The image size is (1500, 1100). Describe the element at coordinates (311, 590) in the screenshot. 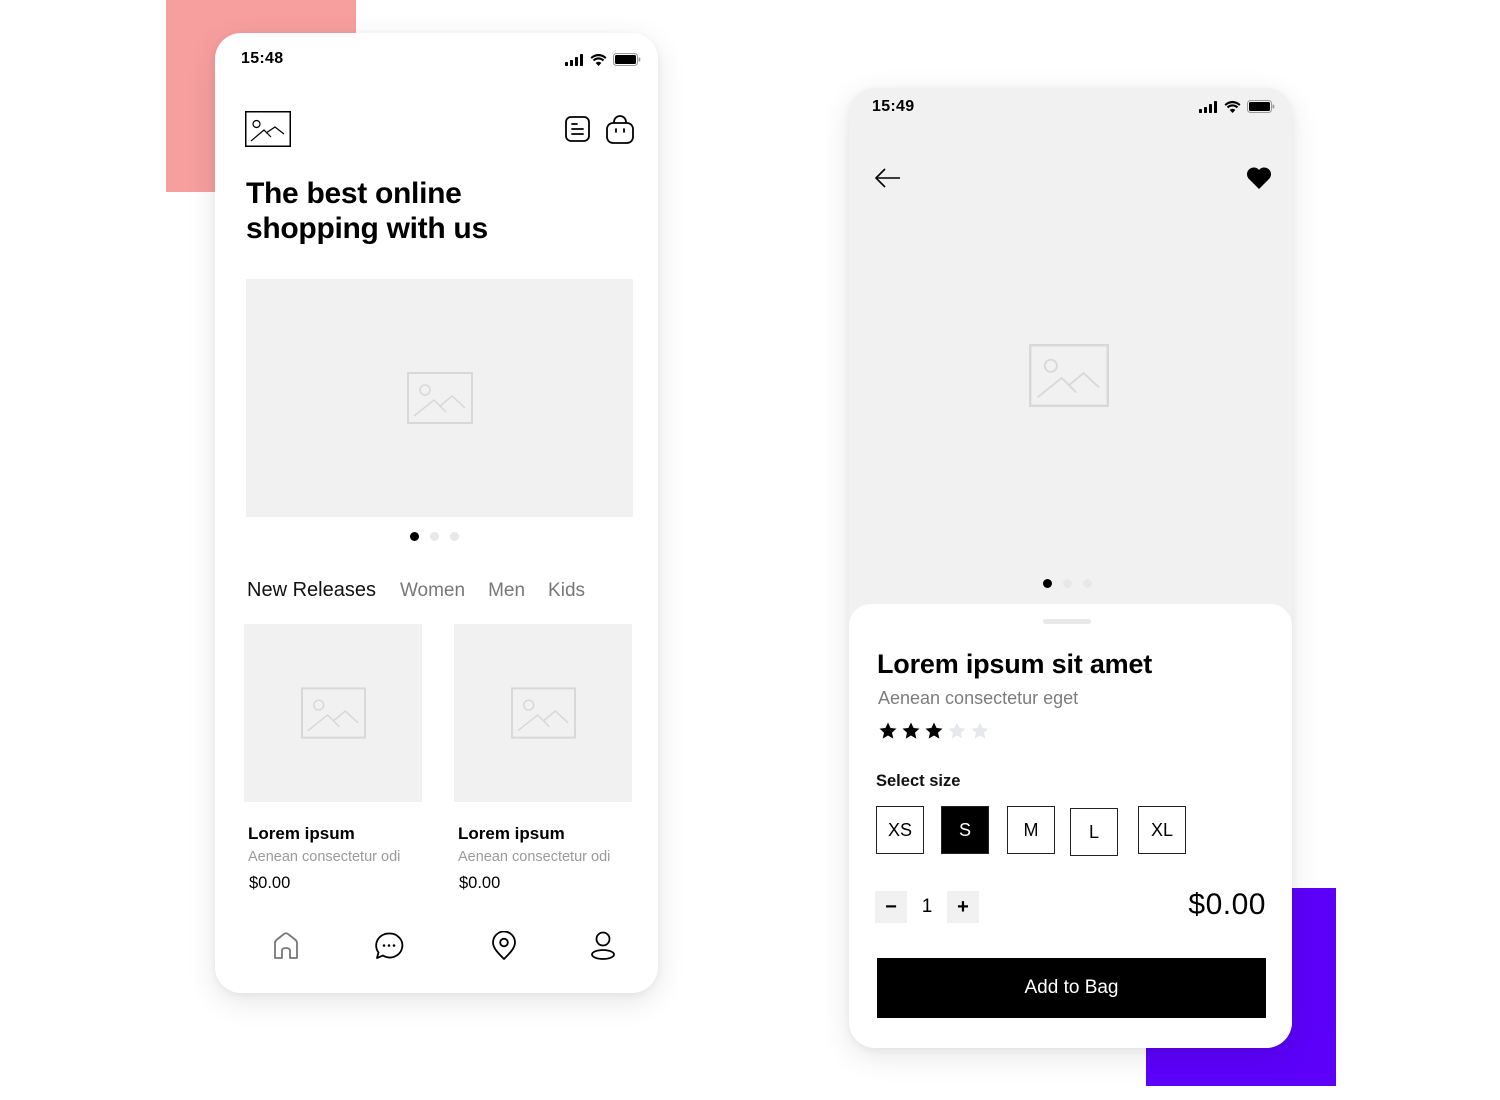

I see `tab-new-releases: New Releases` at that location.